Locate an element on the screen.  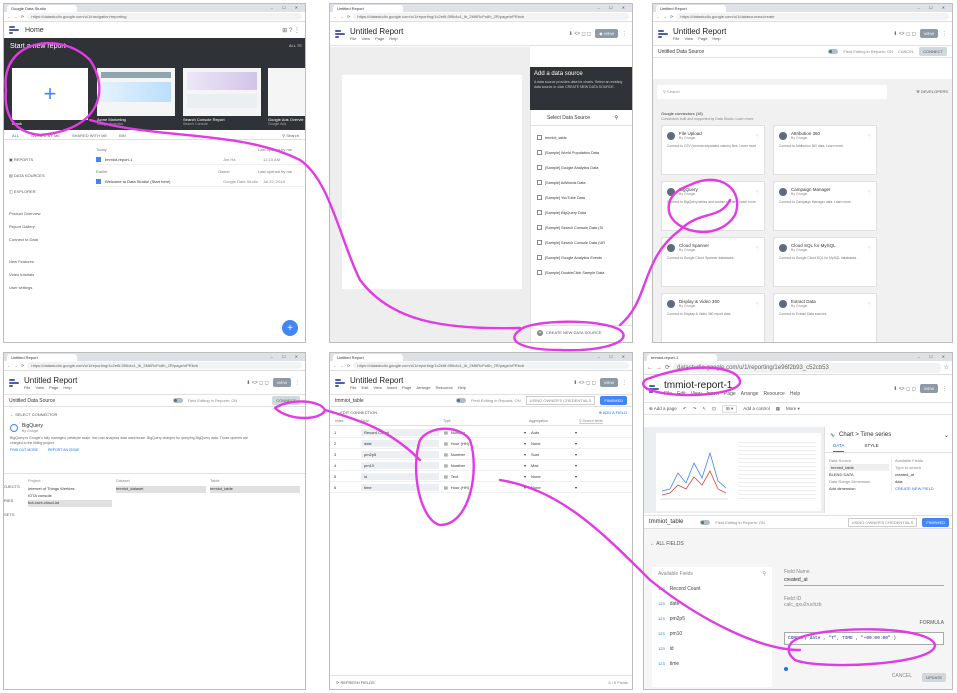
list-item: 123 pm10 is located at coordinates (712, 633).